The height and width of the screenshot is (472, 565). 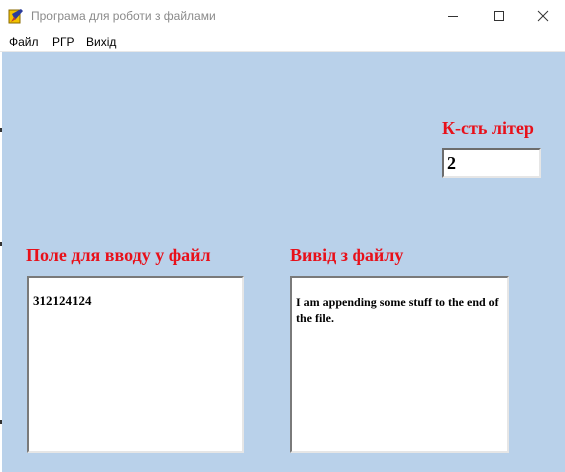 What do you see at coordinates (282, 16) in the screenshot?
I see `title-bar: Програма для роботи з файлами` at bounding box center [282, 16].